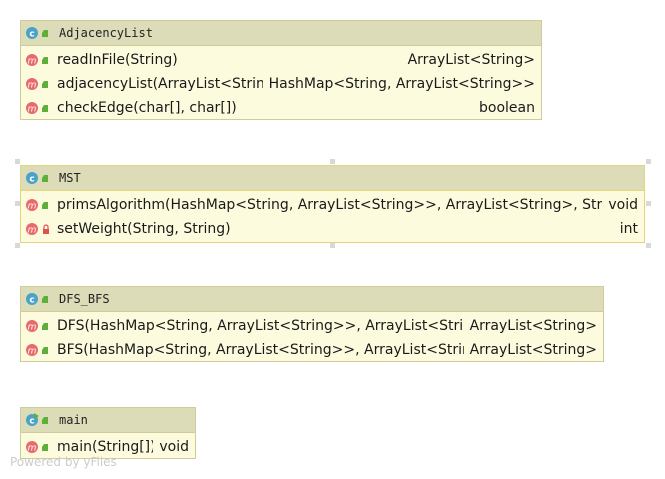  Describe the element at coordinates (106, 33) in the screenshot. I see `class-name: AdjacencyList` at that location.